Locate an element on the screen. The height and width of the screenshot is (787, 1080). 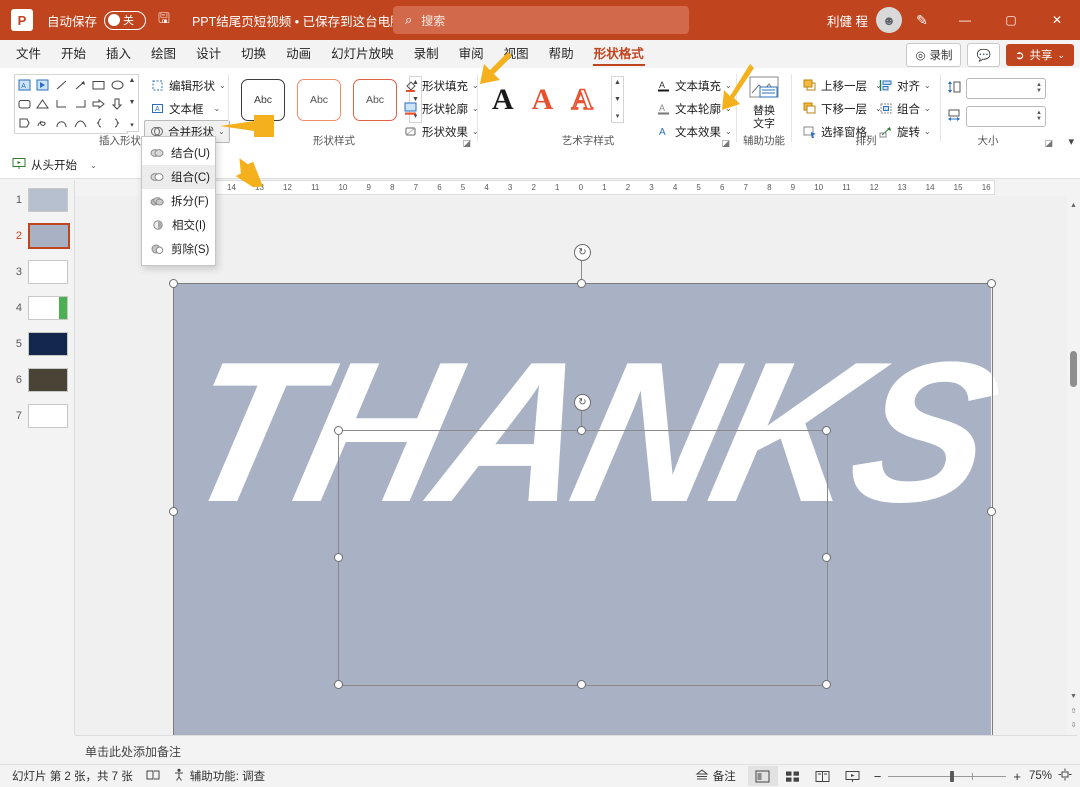
share-button: ➲ 共享 ⌄ is located at coordinates (1039, 55).